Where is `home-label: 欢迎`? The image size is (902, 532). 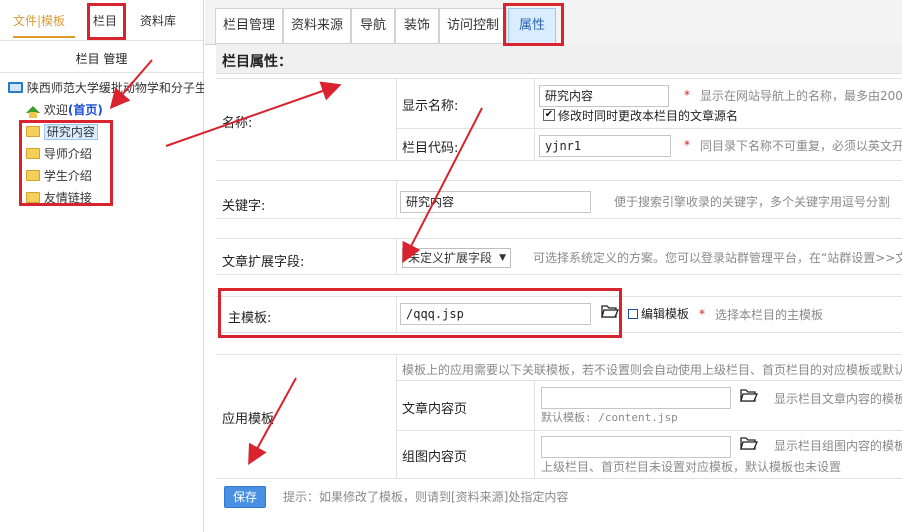
home-label: 欢迎 is located at coordinates (55, 110).